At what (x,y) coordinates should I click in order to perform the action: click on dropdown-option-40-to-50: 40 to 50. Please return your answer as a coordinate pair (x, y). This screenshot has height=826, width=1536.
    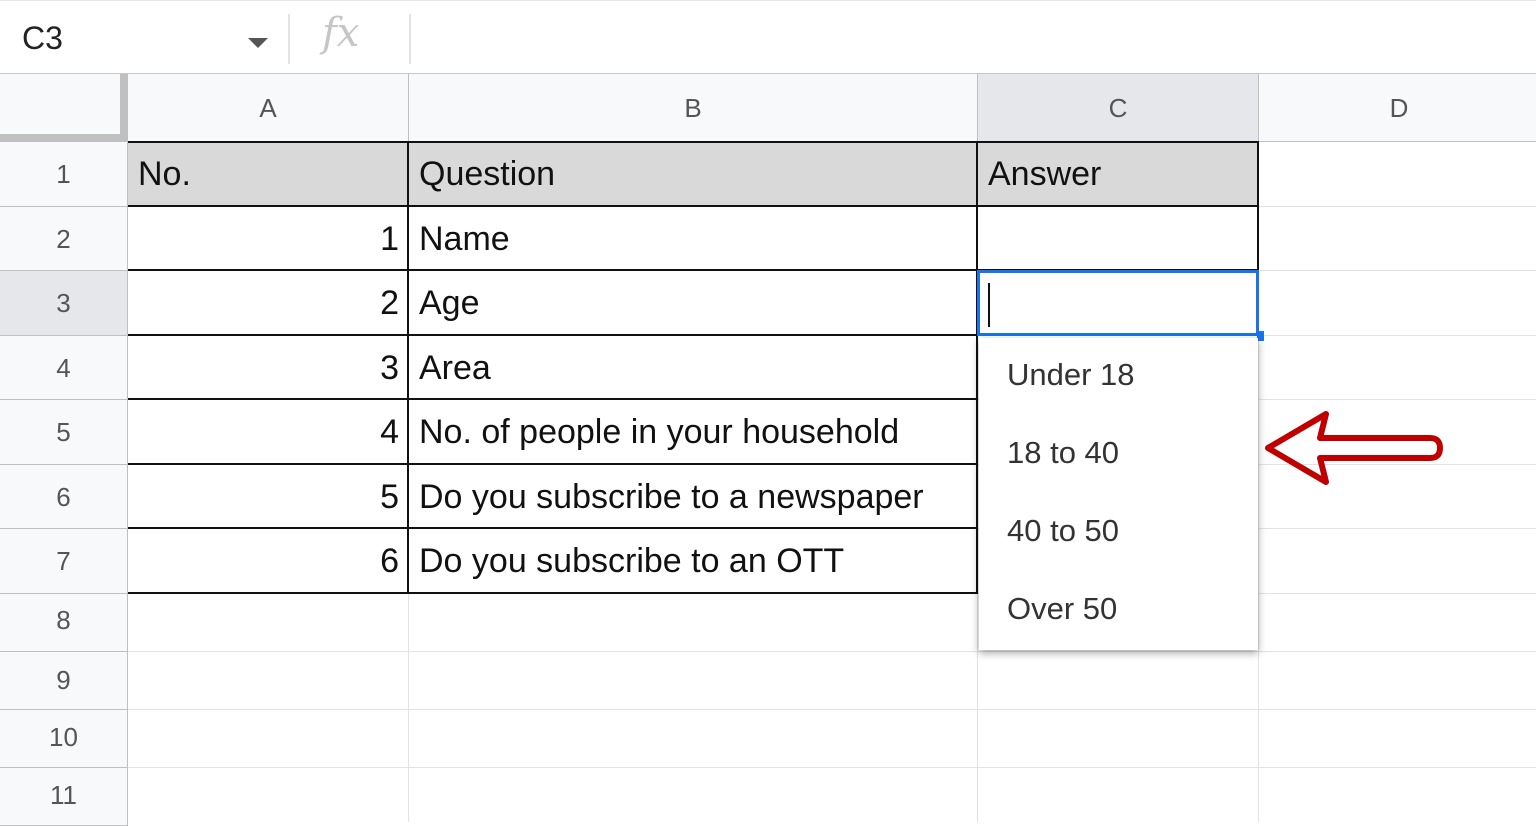
    Looking at the image, I should click on (1063, 531).